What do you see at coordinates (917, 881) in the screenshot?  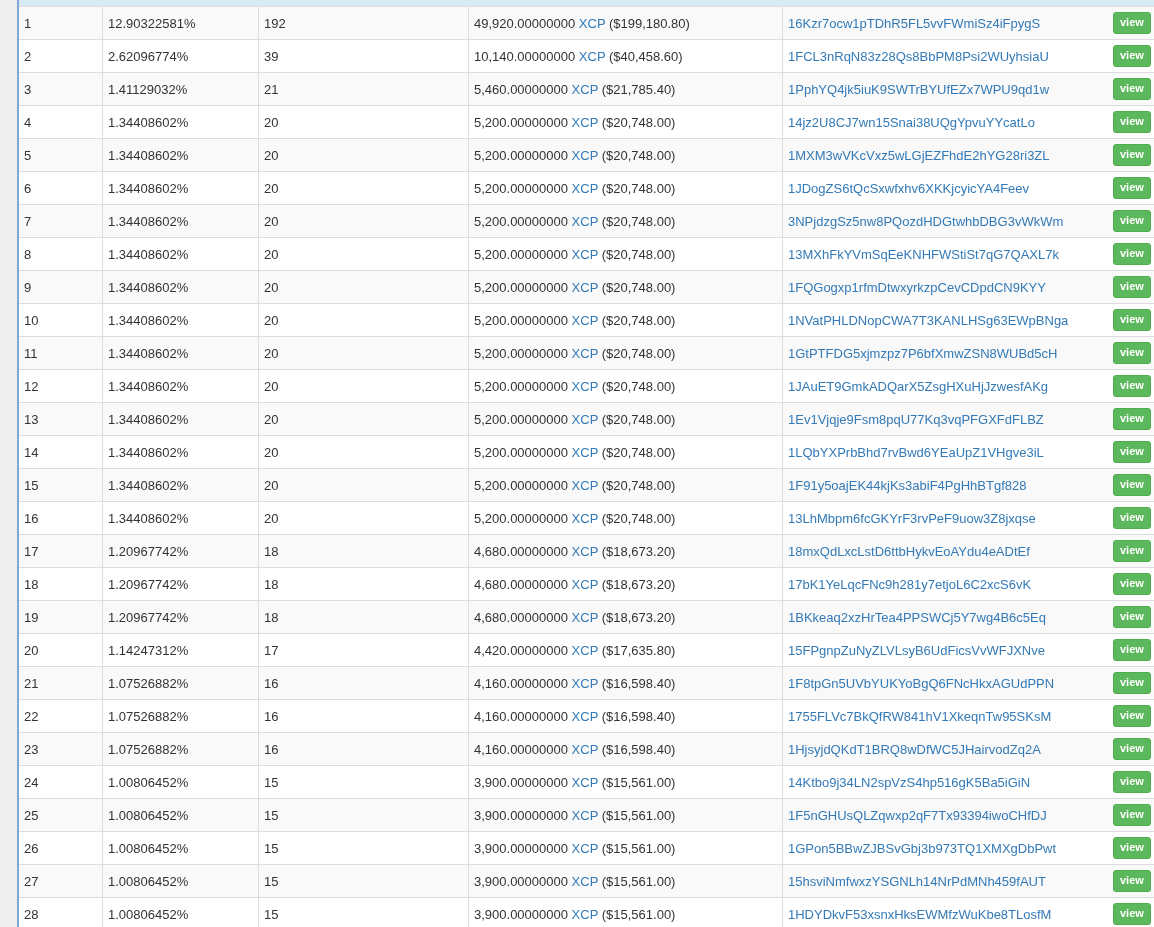 I see `address-link: 15hsviNmfwxzYSGNLh14NrPdMNh459fAUT` at bounding box center [917, 881].